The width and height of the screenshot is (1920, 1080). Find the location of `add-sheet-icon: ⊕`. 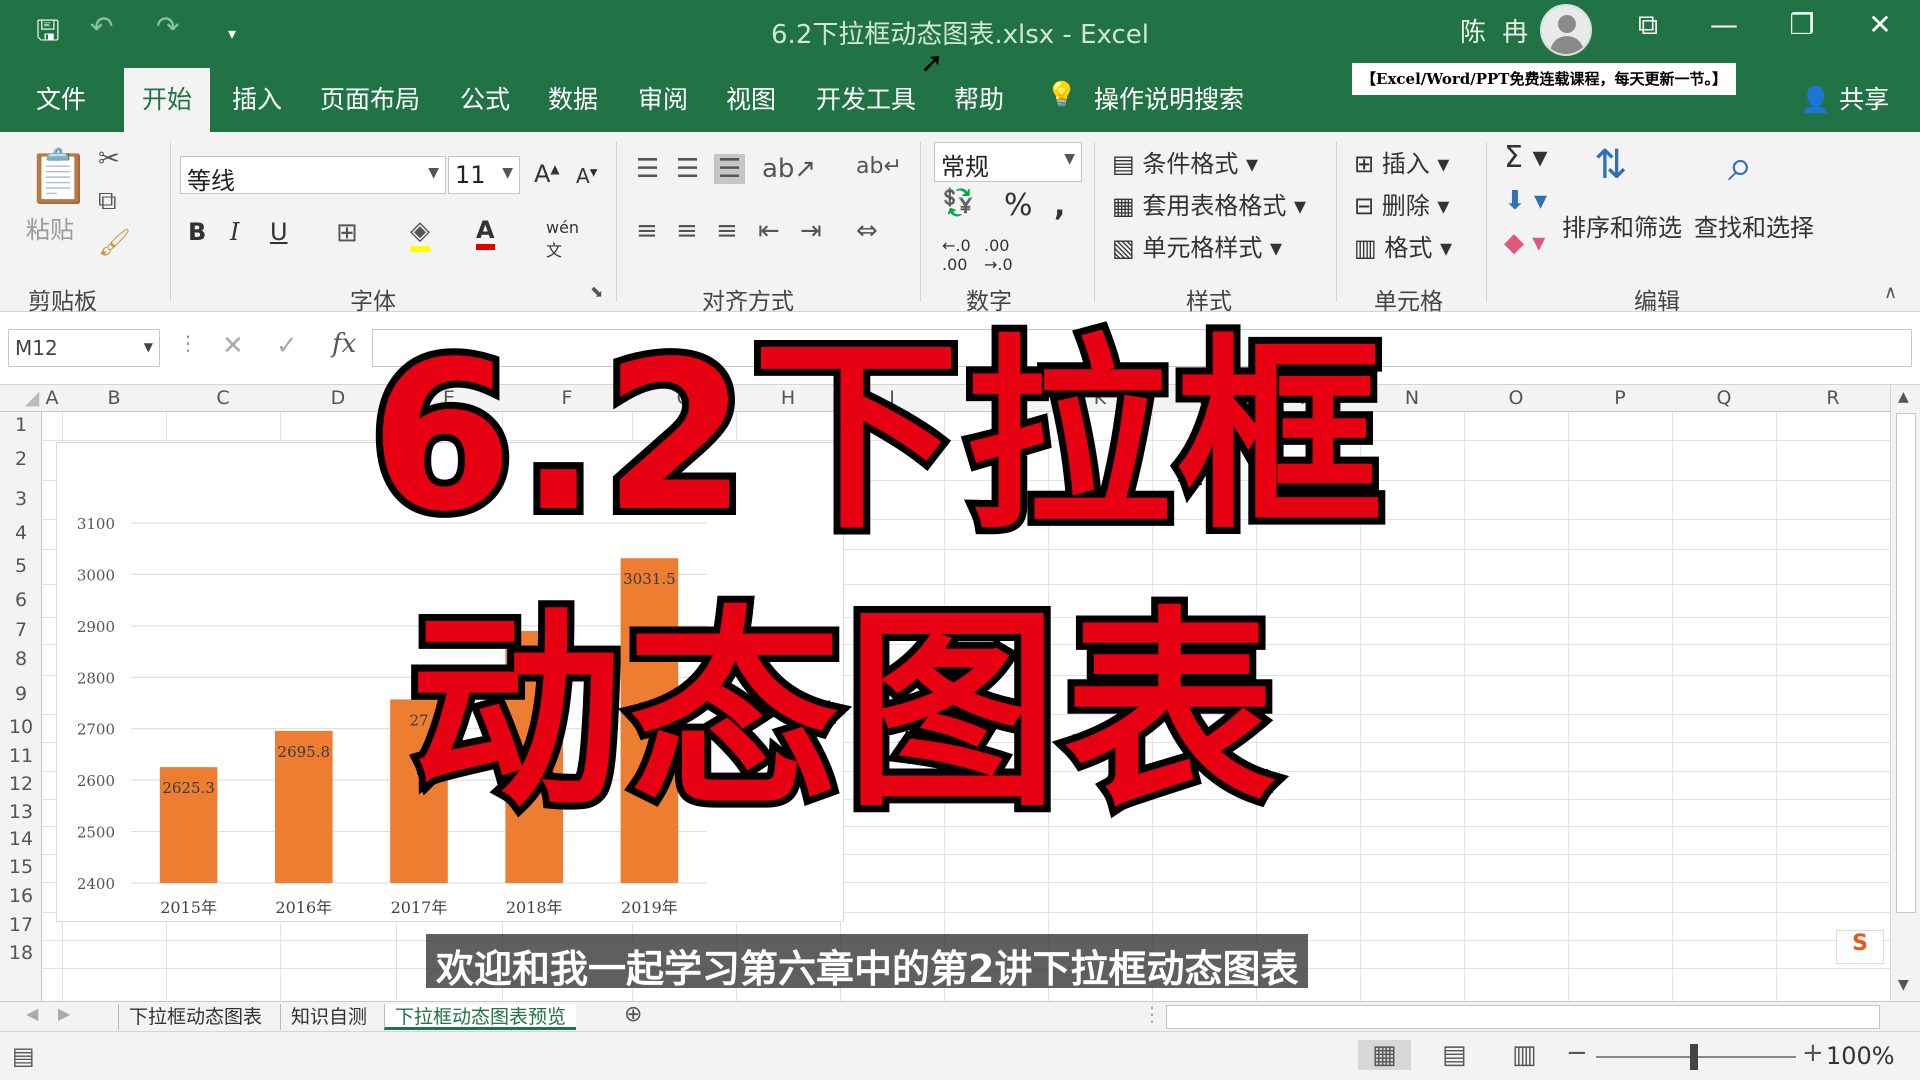

add-sheet-icon: ⊕ is located at coordinates (633, 1014).